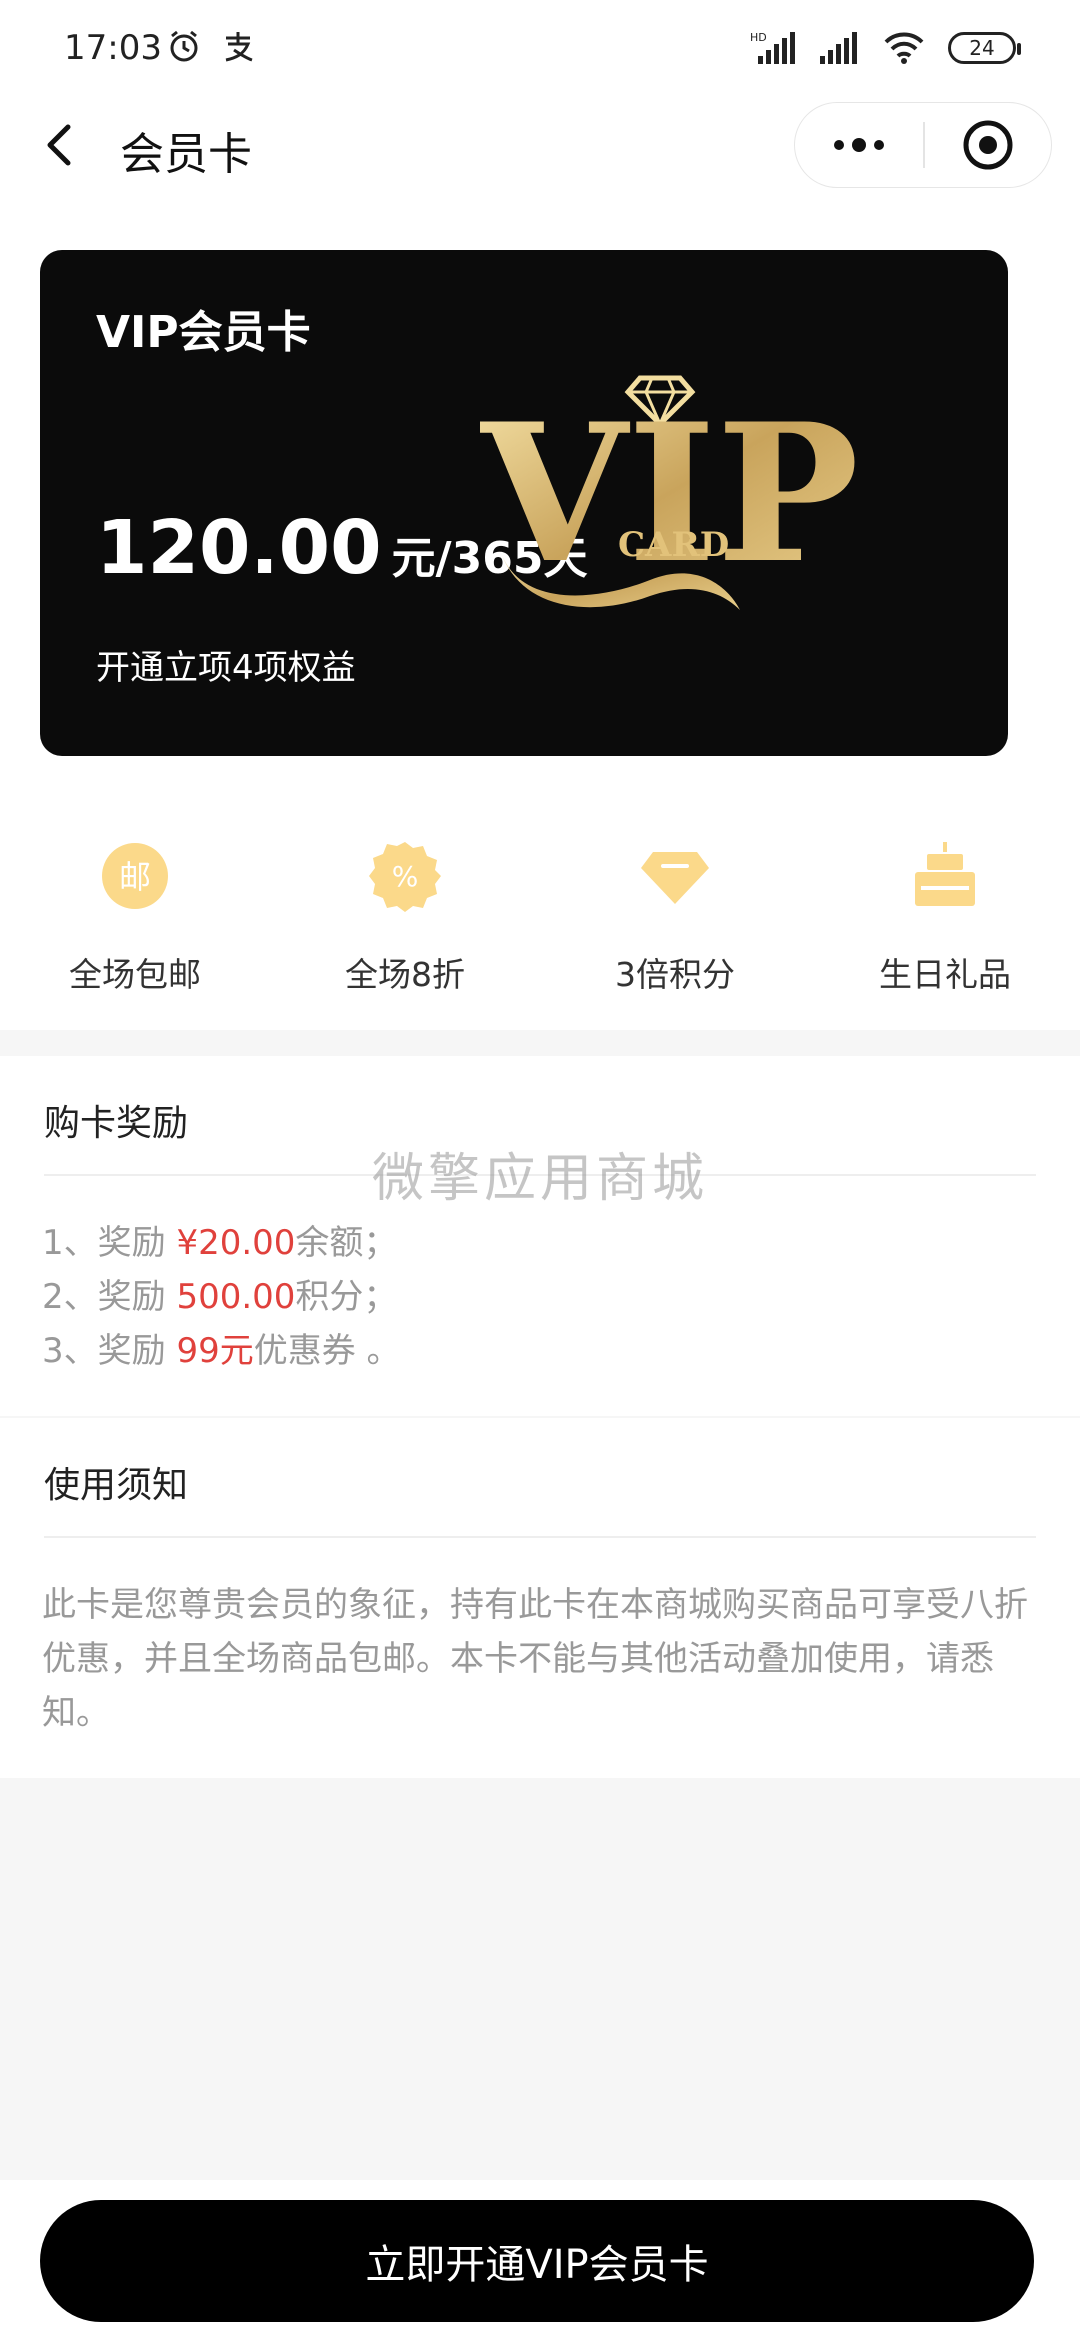  What do you see at coordinates (540, 1537) in the screenshot?
I see `divider` at bounding box center [540, 1537].